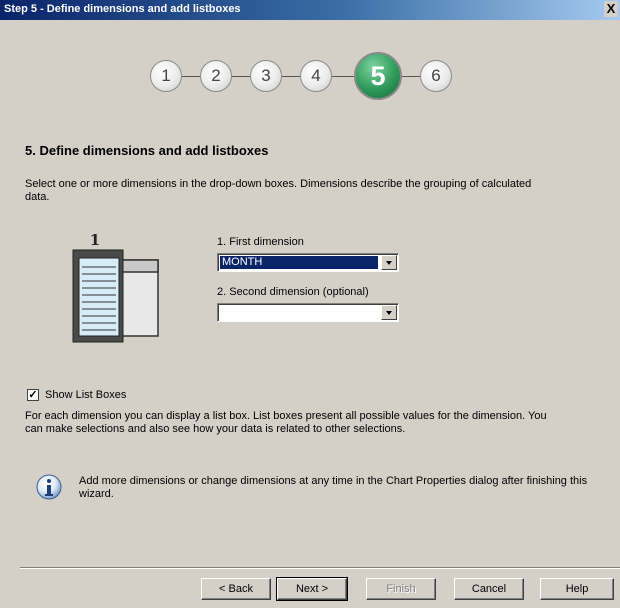  I want to click on footer-divider, so click(320, 568).